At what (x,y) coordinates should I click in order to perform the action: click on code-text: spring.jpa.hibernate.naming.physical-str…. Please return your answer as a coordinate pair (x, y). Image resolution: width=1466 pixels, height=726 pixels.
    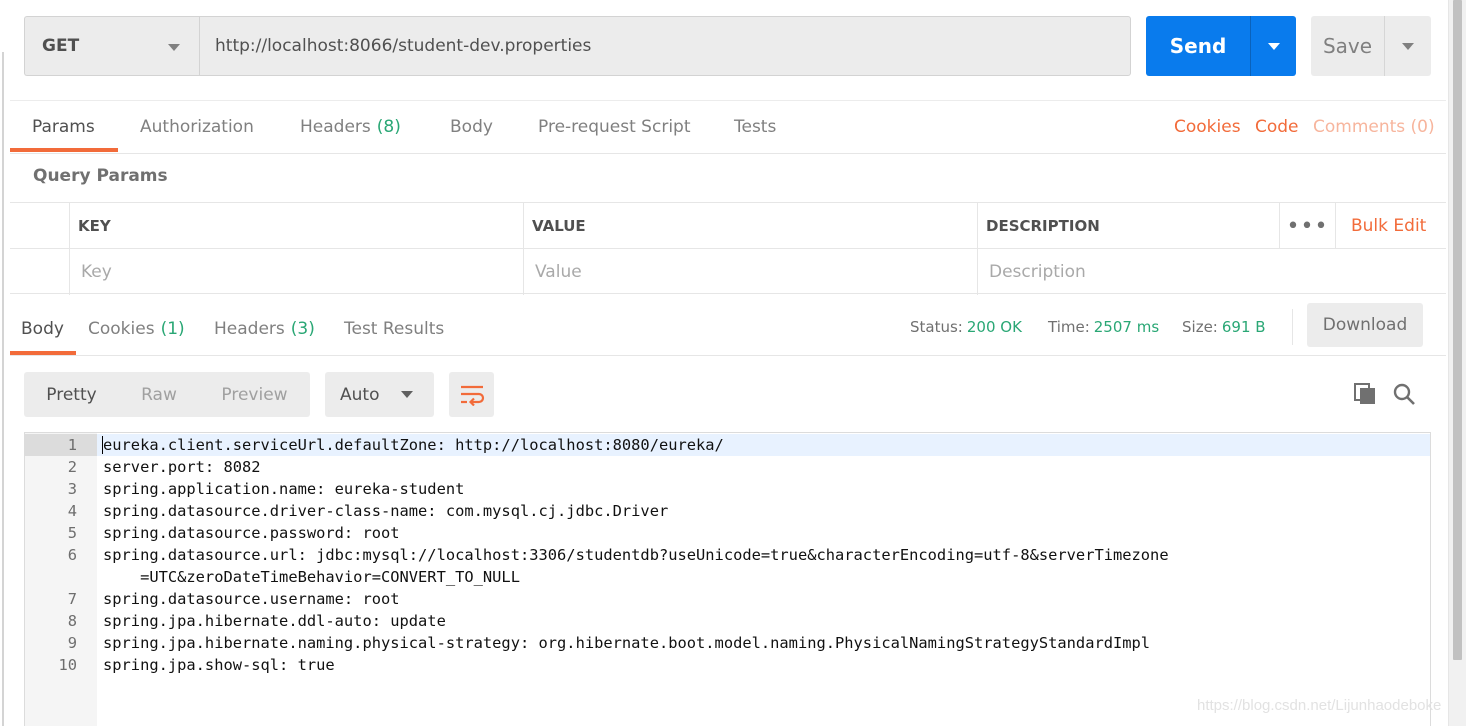
    Looking at the image, I should click on (627, 643).